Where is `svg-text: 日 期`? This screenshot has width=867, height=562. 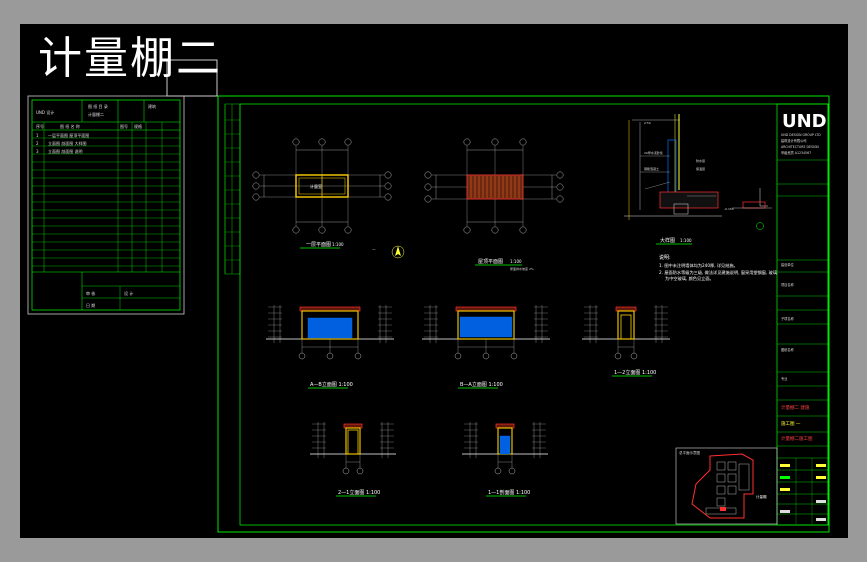 svg-text: 日 期 is located at coordinates (90, 305).